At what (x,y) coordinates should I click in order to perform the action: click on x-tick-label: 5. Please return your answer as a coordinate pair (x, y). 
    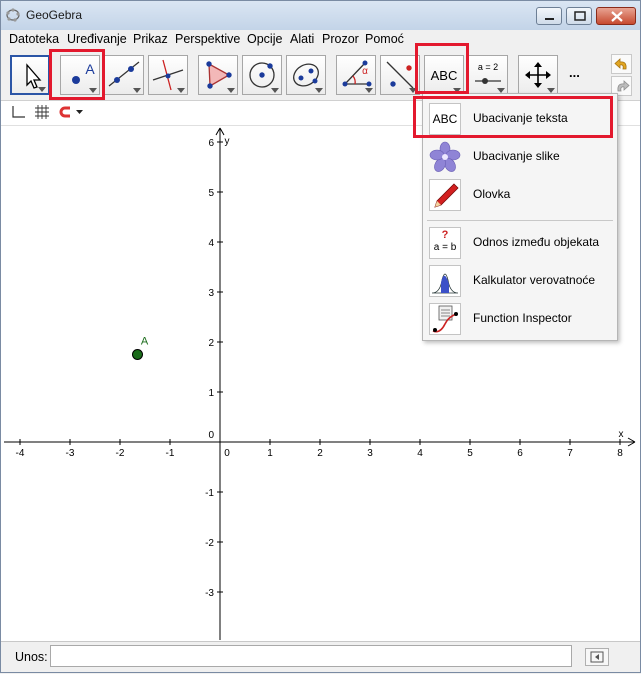
    Looking at the image, I should click on (470, 453).